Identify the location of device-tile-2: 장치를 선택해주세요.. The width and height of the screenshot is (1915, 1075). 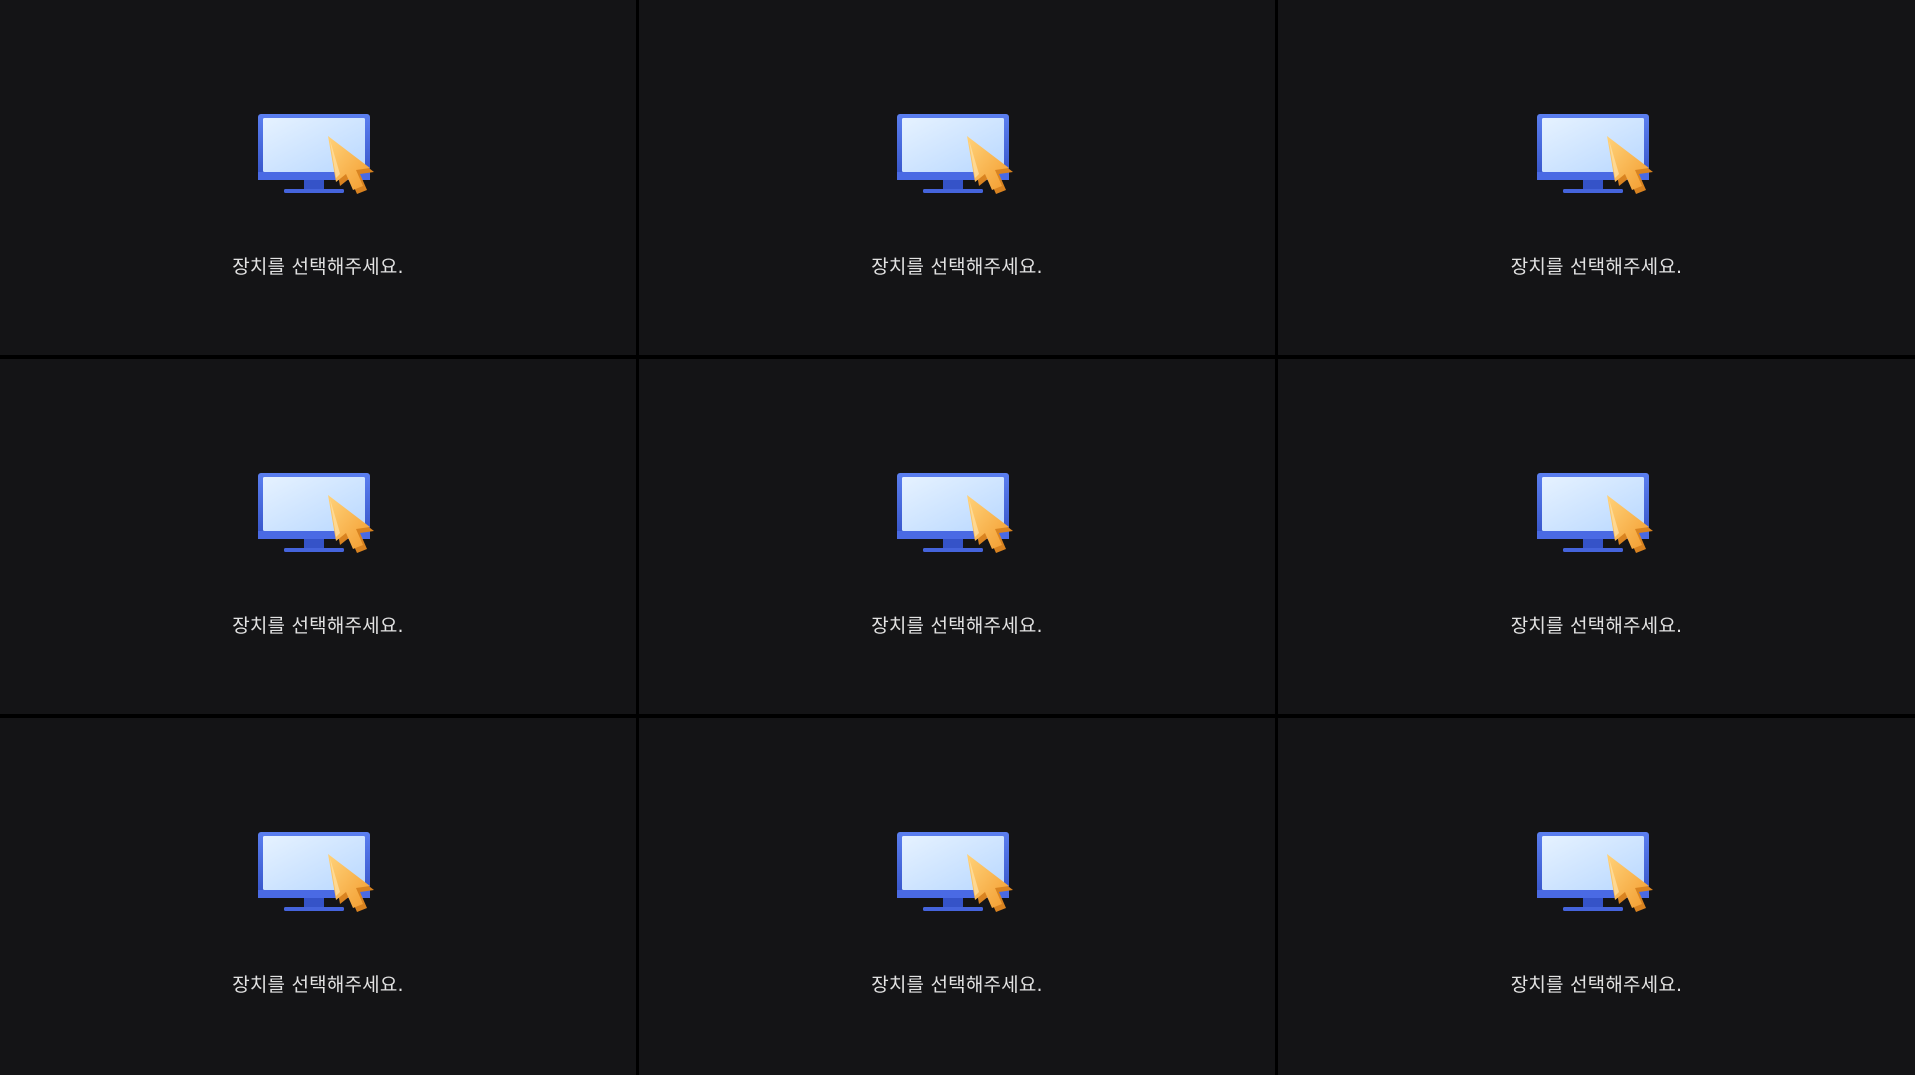
(957, 177).